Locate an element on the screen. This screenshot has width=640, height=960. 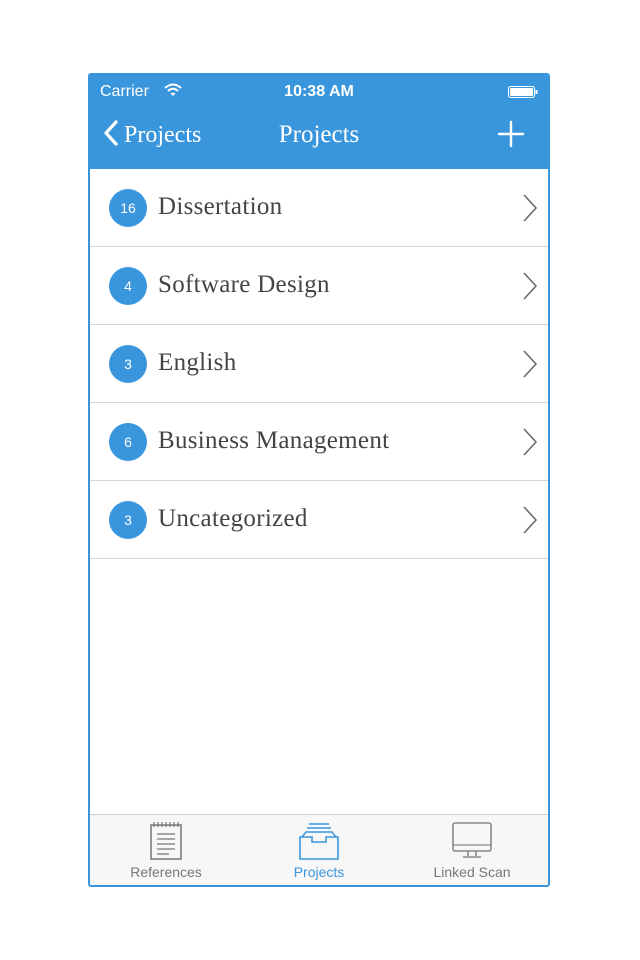
project-row-dissertation: 16 Dissertation is located at coordinates (319, 208).